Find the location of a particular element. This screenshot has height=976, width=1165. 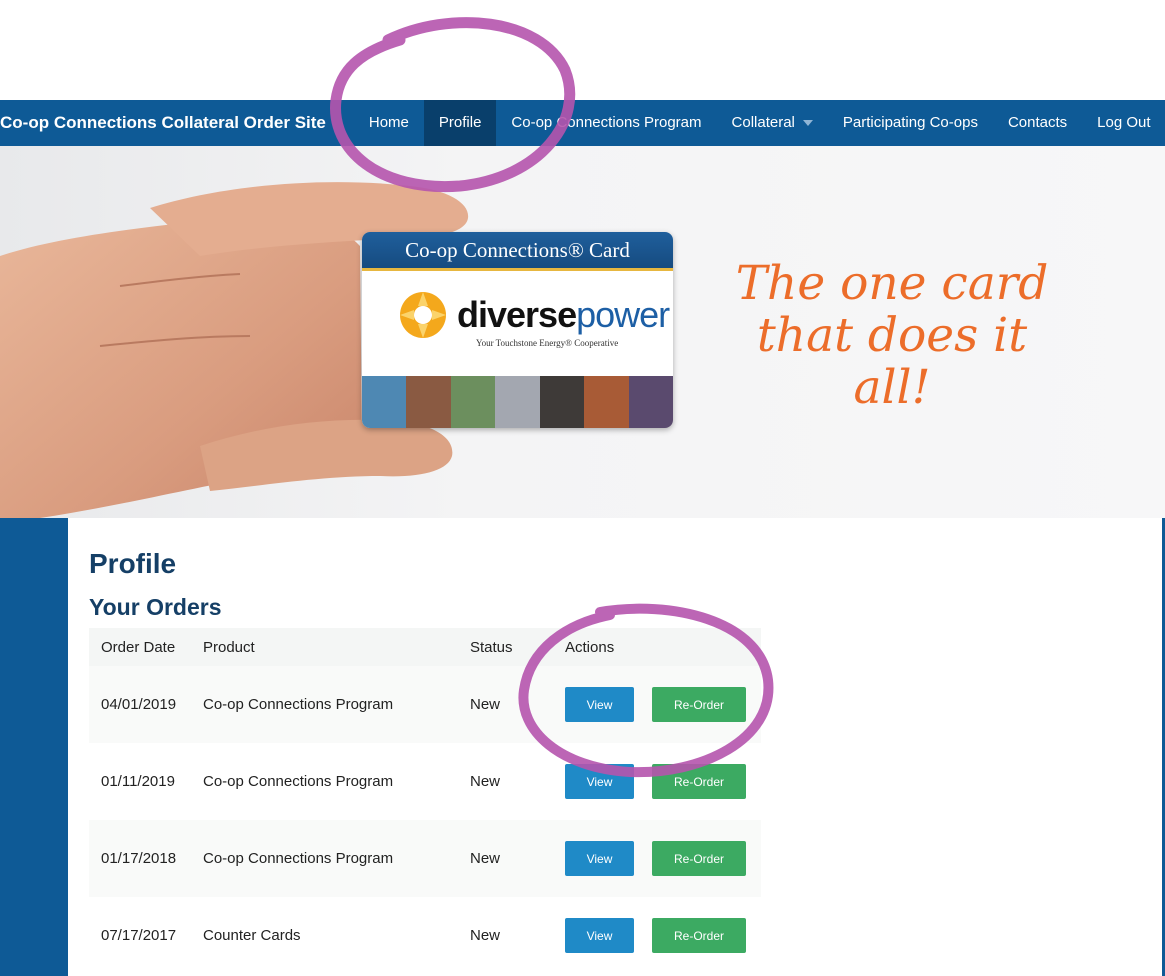

card-brand-light: power is located at coordinates (623, 314).